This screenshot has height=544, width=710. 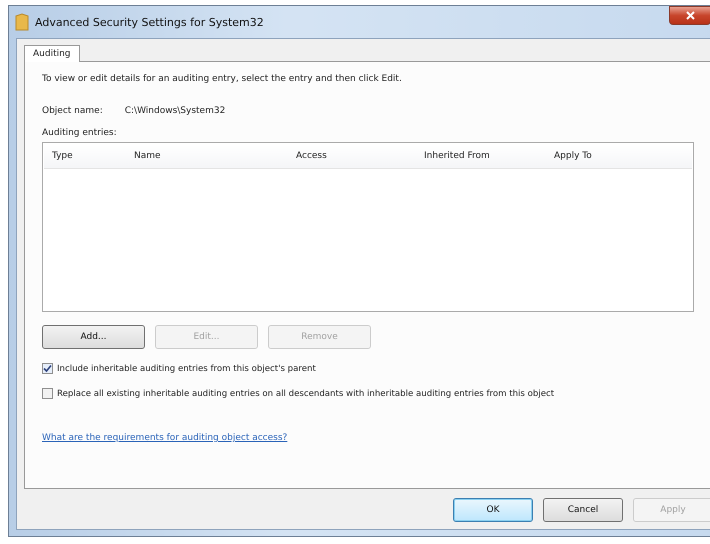 I want to click on dialog-button: Cancel, so click(x=583, y=510).